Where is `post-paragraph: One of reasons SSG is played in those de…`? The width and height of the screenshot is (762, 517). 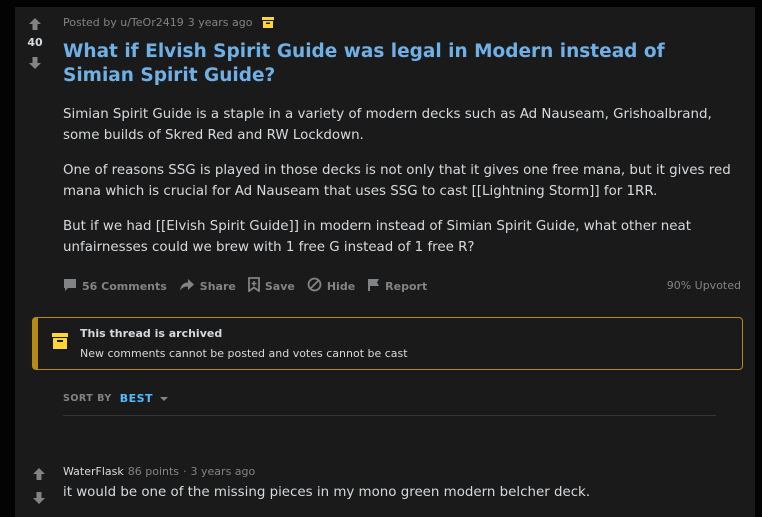 post-paragraph: One of reasons SSG is played in those de… is located at coordinates (397, 181).